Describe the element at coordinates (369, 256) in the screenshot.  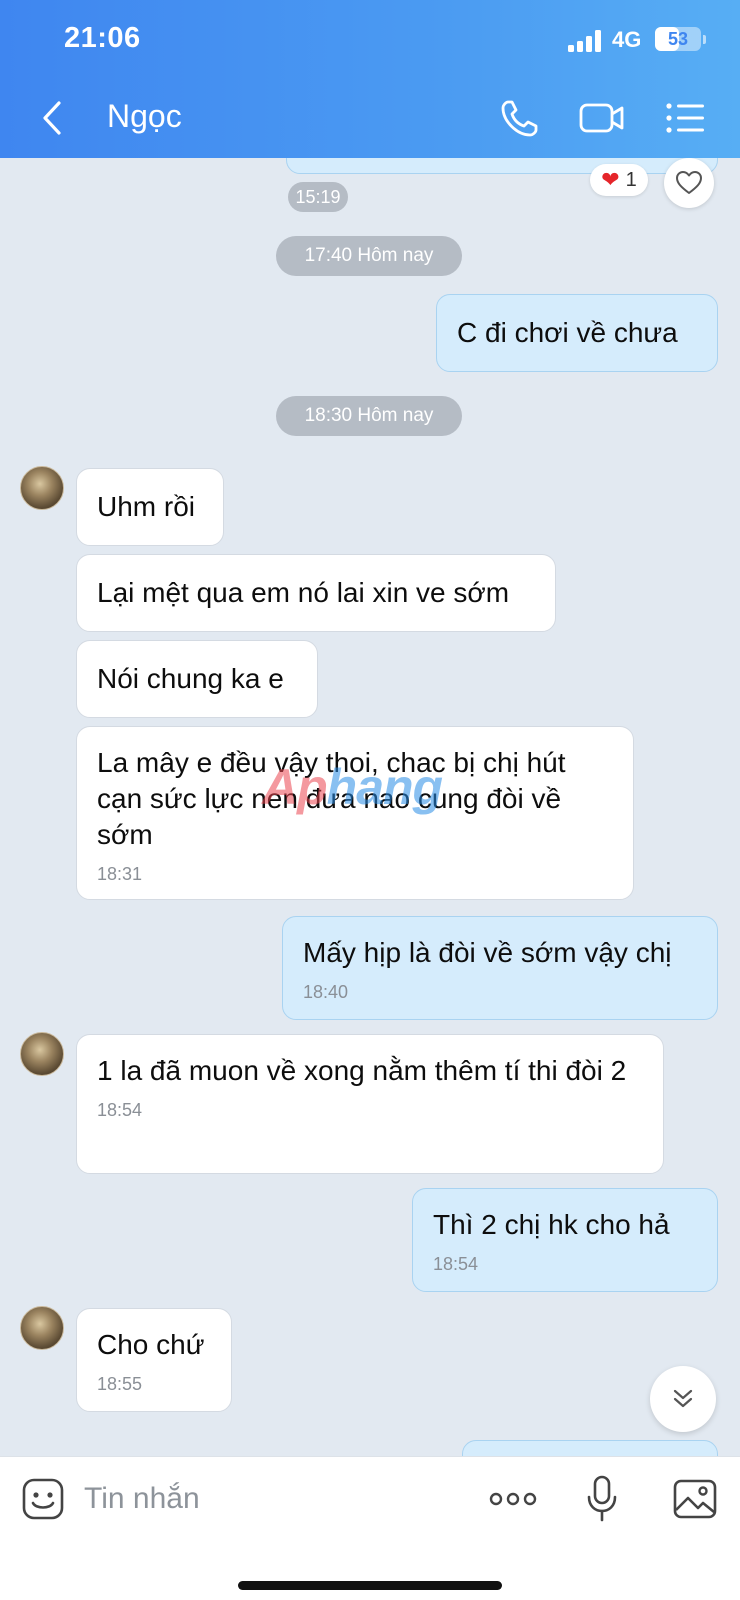
I see `date-divider: 17:40 Hôm nay` at that location.